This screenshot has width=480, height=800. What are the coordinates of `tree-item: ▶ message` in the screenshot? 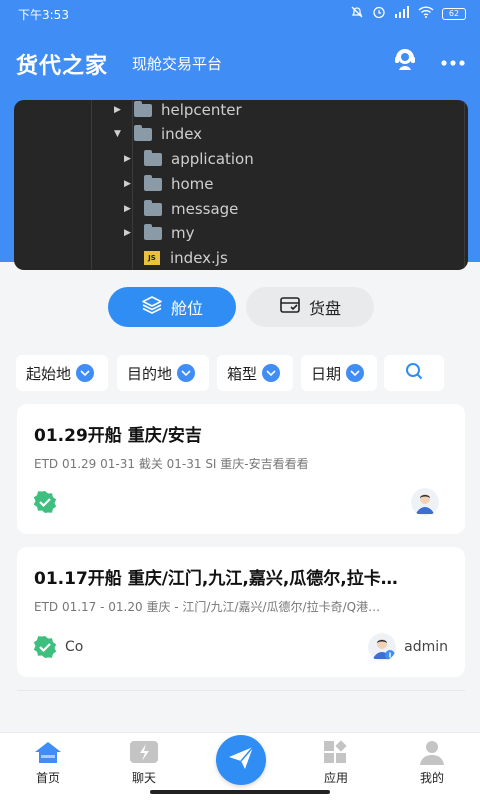 It's located at (181, 209).